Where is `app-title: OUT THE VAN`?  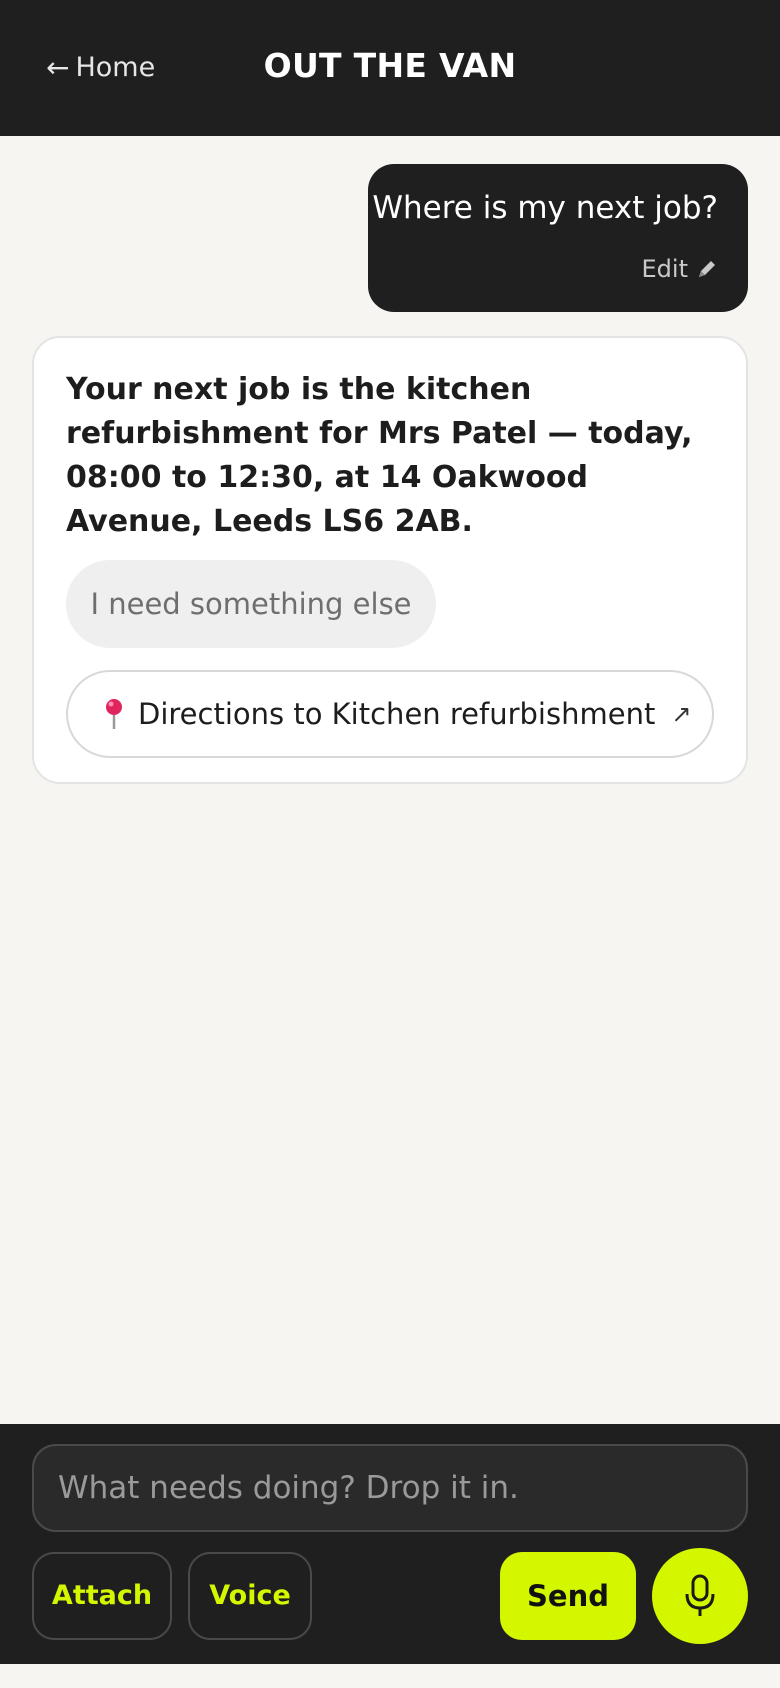
app-title: OUT THE VAN is located at coordinates (390, 65).